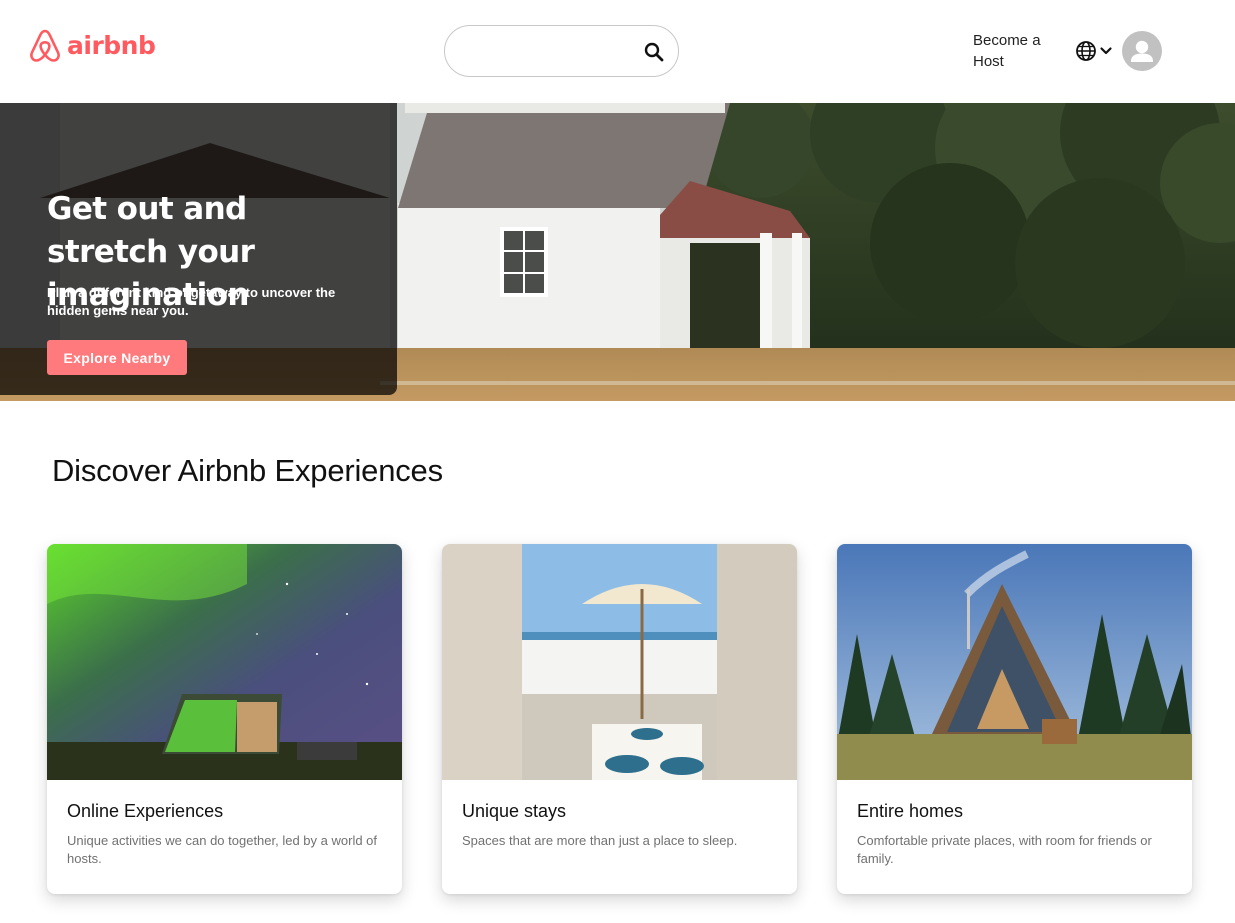 The image size is (1235, 923). I want to click on search-input, so click(548, 52).